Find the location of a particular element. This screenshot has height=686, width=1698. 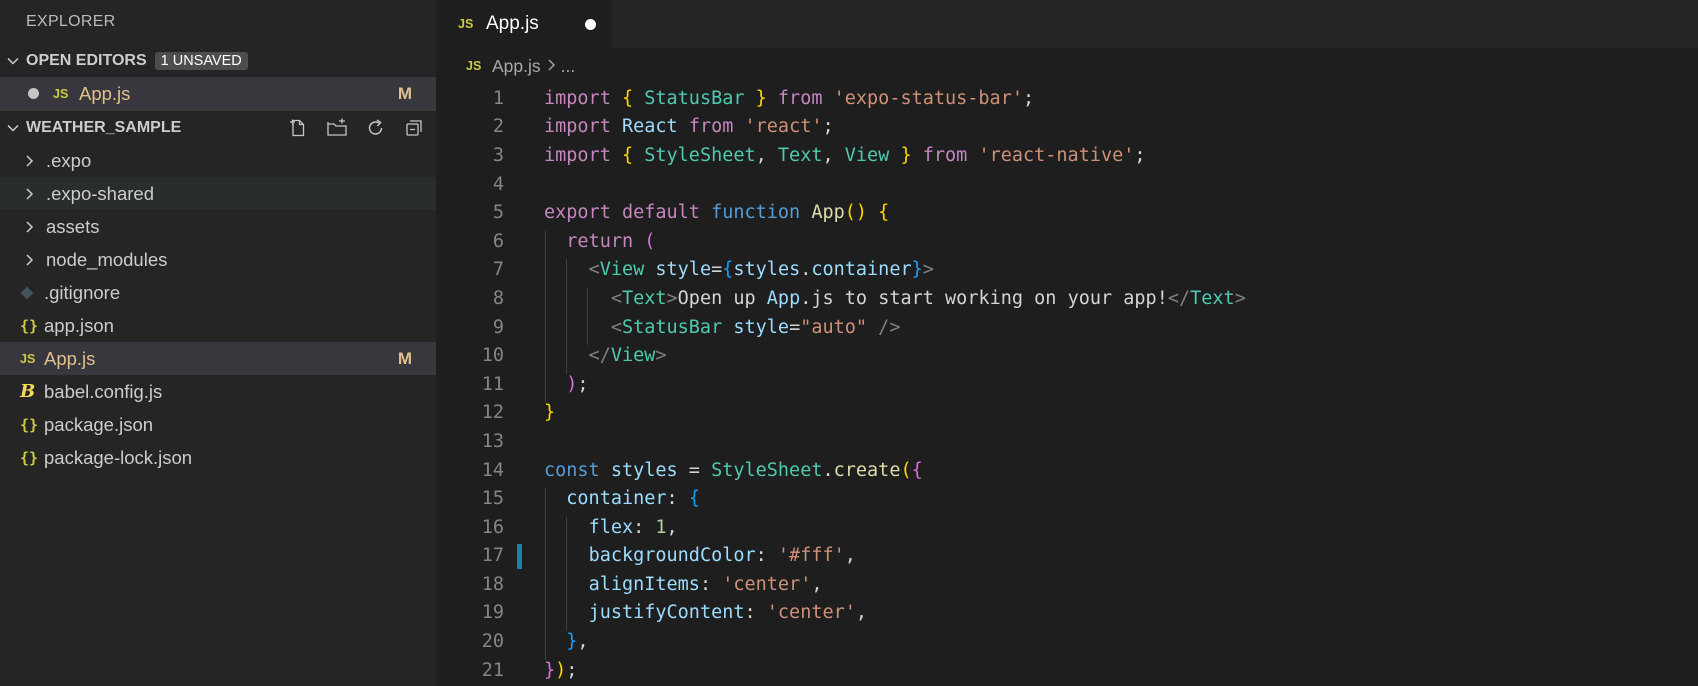

tree-item-label: .expo-shared is located at coordinates (100, 193).